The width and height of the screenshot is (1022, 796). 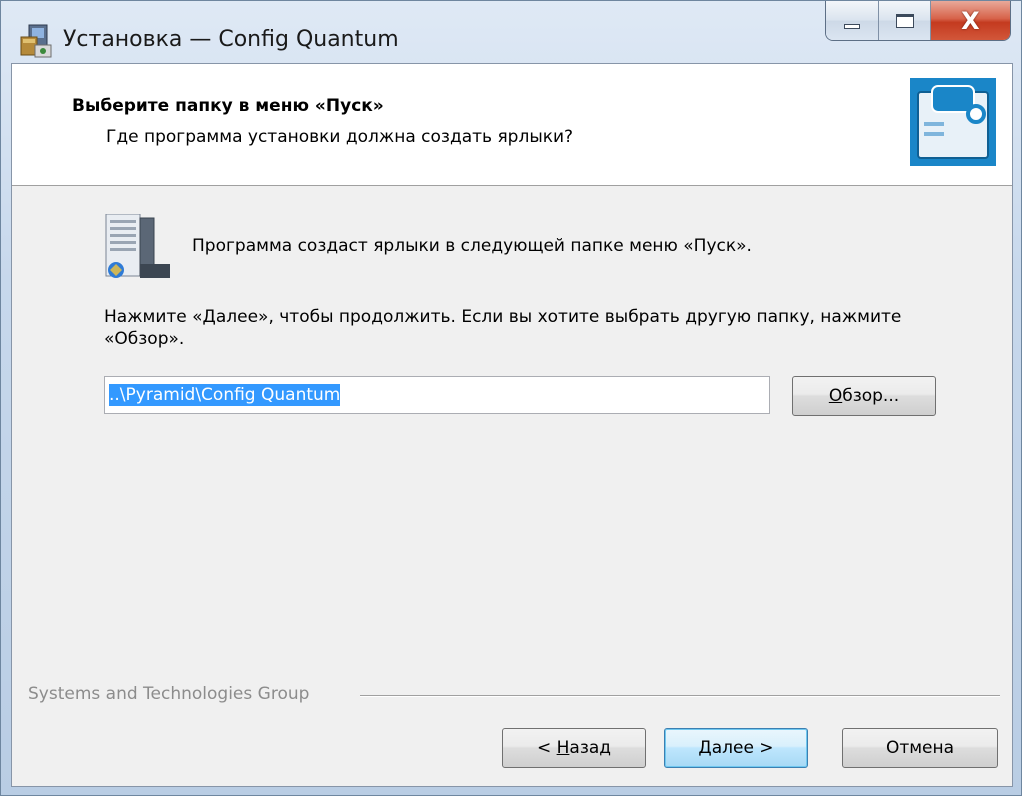 I want to click on window-title: Установка — Config Quantum, so click(x=231, y=39).